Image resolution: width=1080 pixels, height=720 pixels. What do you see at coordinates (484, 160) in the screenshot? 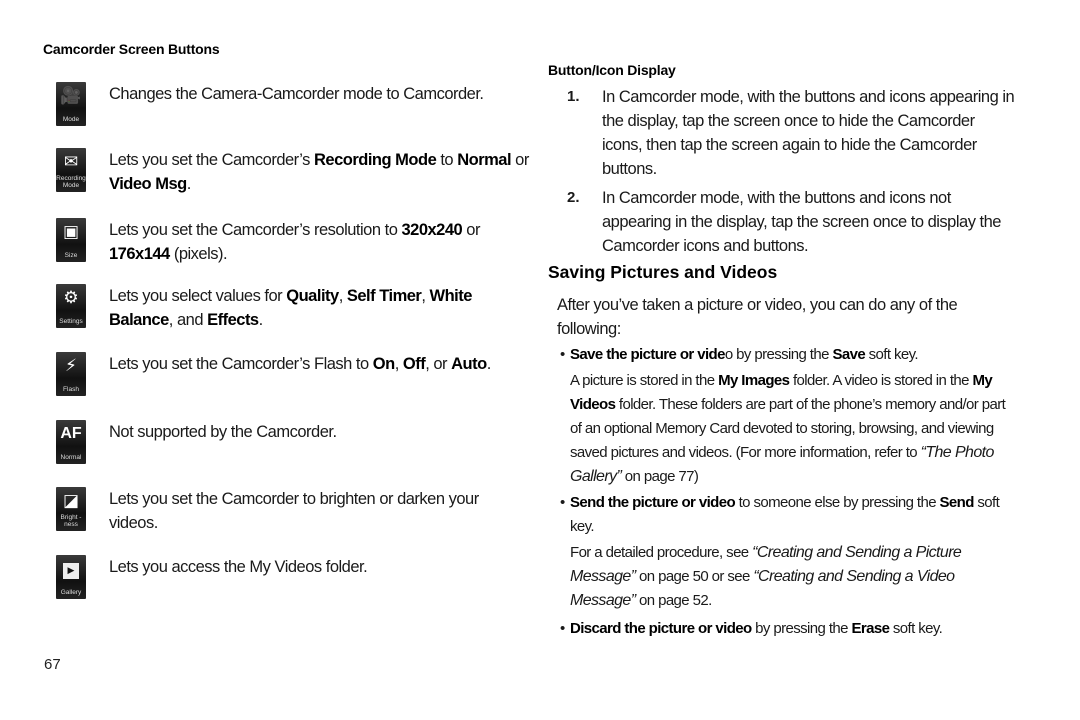
I see `bold-term: Normal` at bounding box center [484, 160].